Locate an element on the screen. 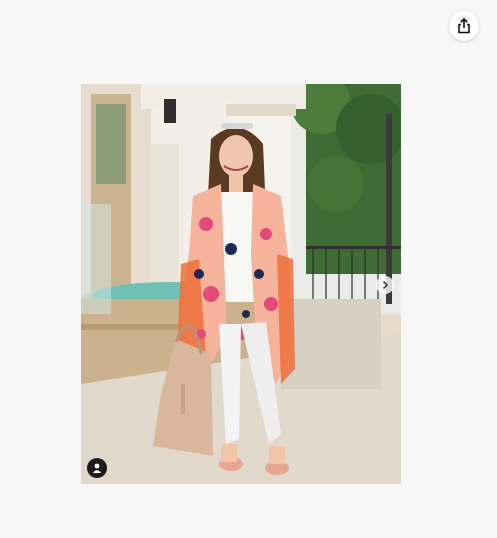 The width and height of the screenshot is (497, 538). next-image-button is located at coordinates (385, 285).